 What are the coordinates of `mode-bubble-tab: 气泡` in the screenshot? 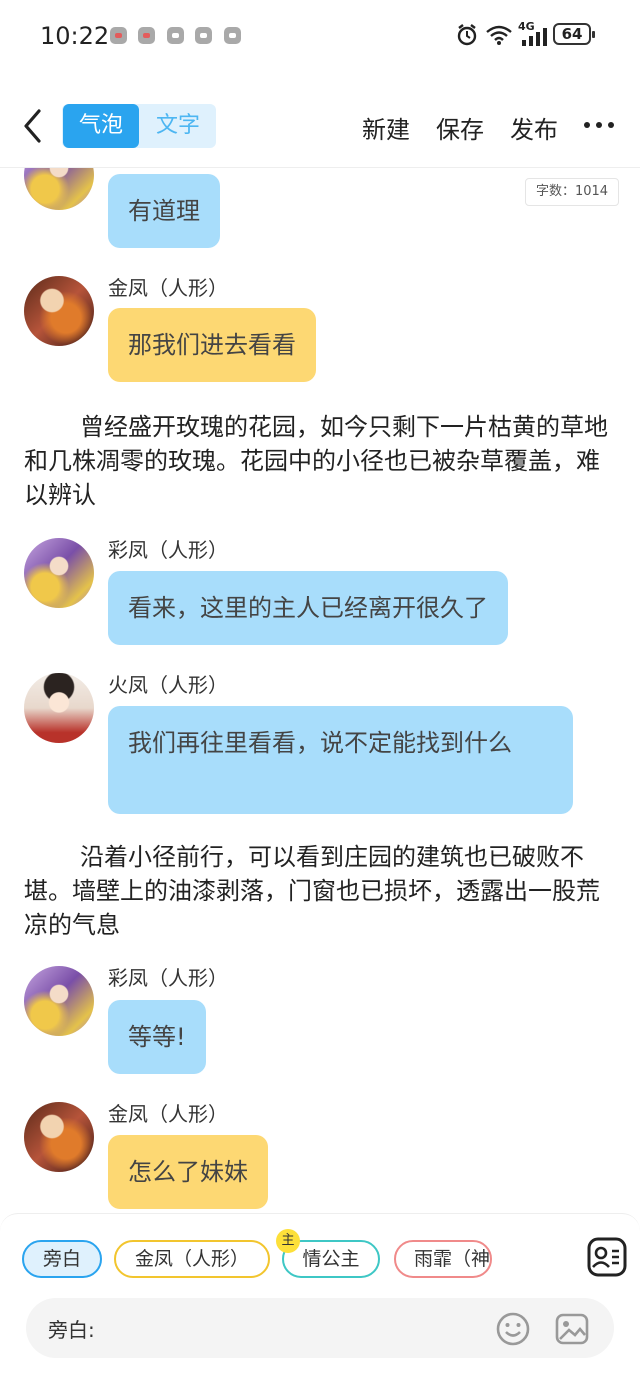 It's located at (101, 126).